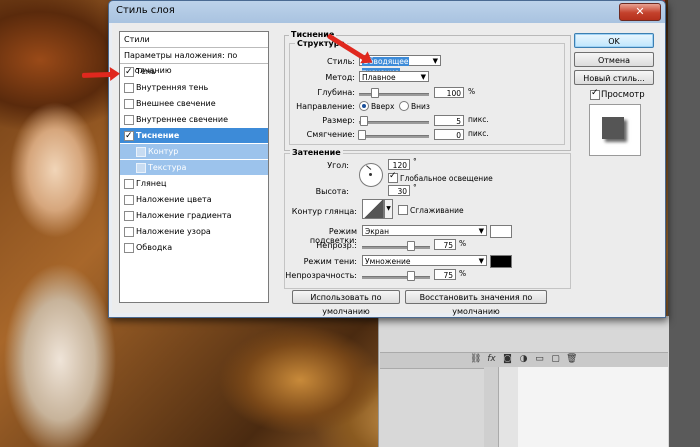 The image size is (700, 447). What do you see at coordinates (571, 359) in the screenshot?
I see `trash-icon: 🗑` at bounding box center [571, 359].